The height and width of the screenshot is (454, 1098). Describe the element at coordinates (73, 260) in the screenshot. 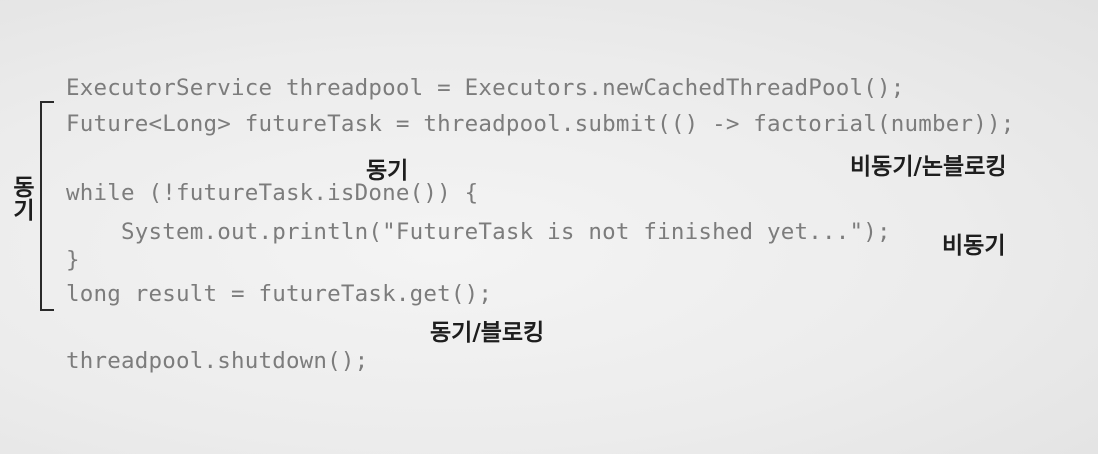

I see `code-line-close-brace: }` at that location.